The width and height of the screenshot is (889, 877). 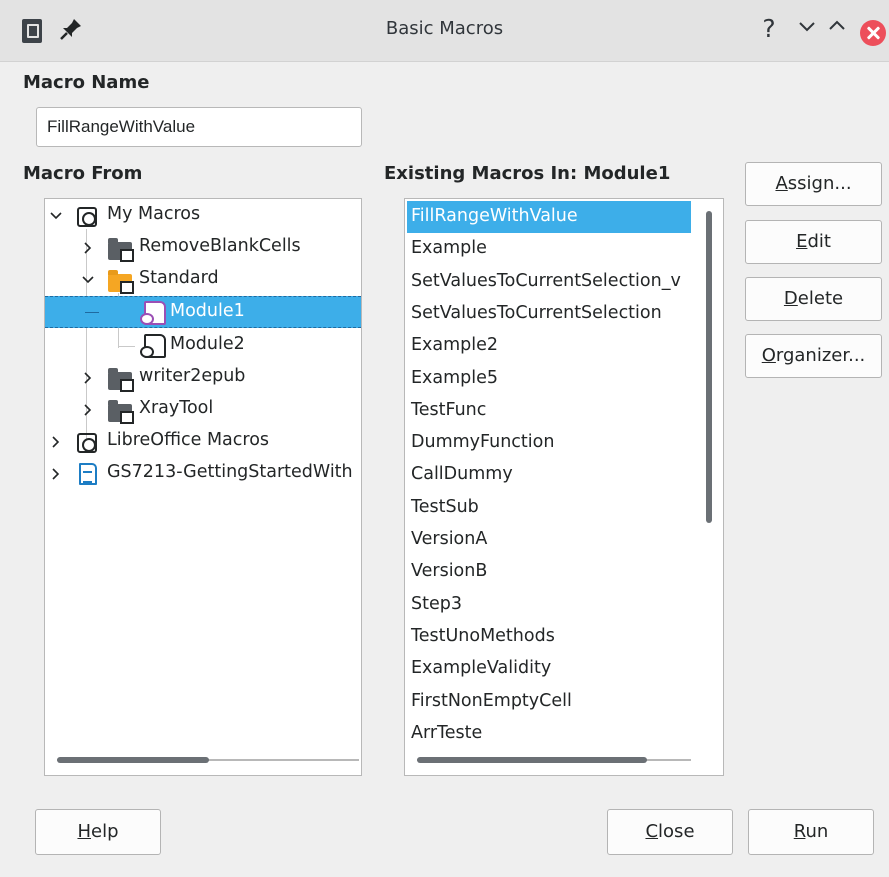 I want to click on assign-mnemonic: A, so click(x=781, y=183).